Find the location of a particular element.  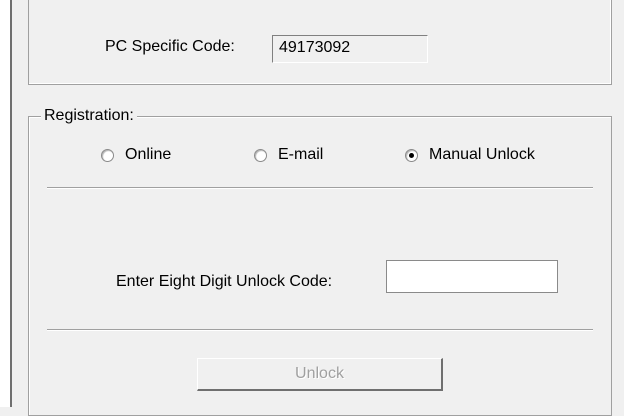

unlock-button: Unlock is located at coordinates (320, 374).